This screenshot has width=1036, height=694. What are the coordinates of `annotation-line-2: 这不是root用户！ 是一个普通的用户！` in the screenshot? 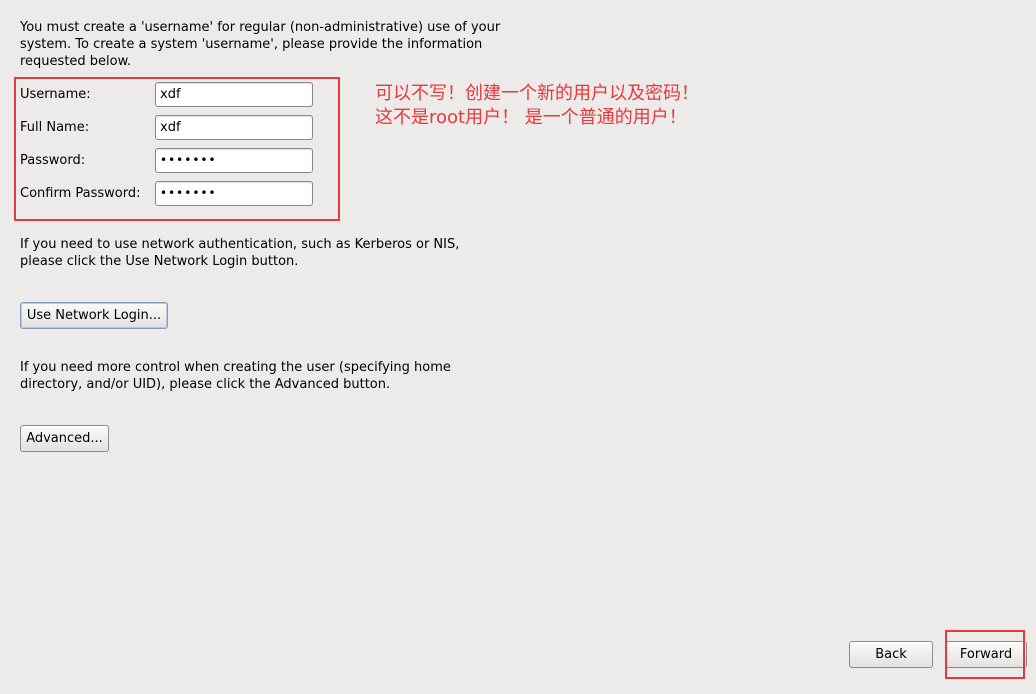 It's located at (531, 117).